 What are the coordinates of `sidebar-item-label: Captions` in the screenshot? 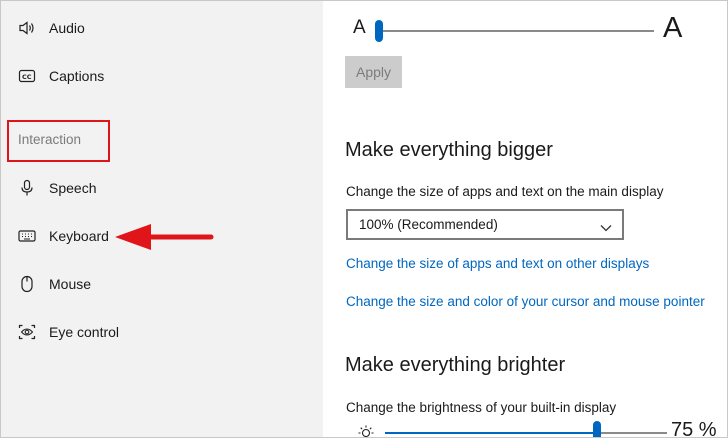 It's located at (77, 76).